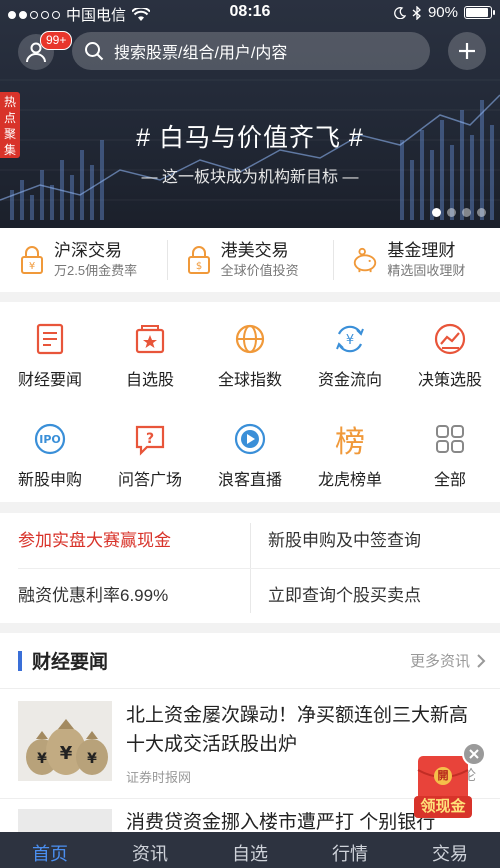 This screenshot has width=500, height=868. I want to click on battery-icon, so click(479, 12).